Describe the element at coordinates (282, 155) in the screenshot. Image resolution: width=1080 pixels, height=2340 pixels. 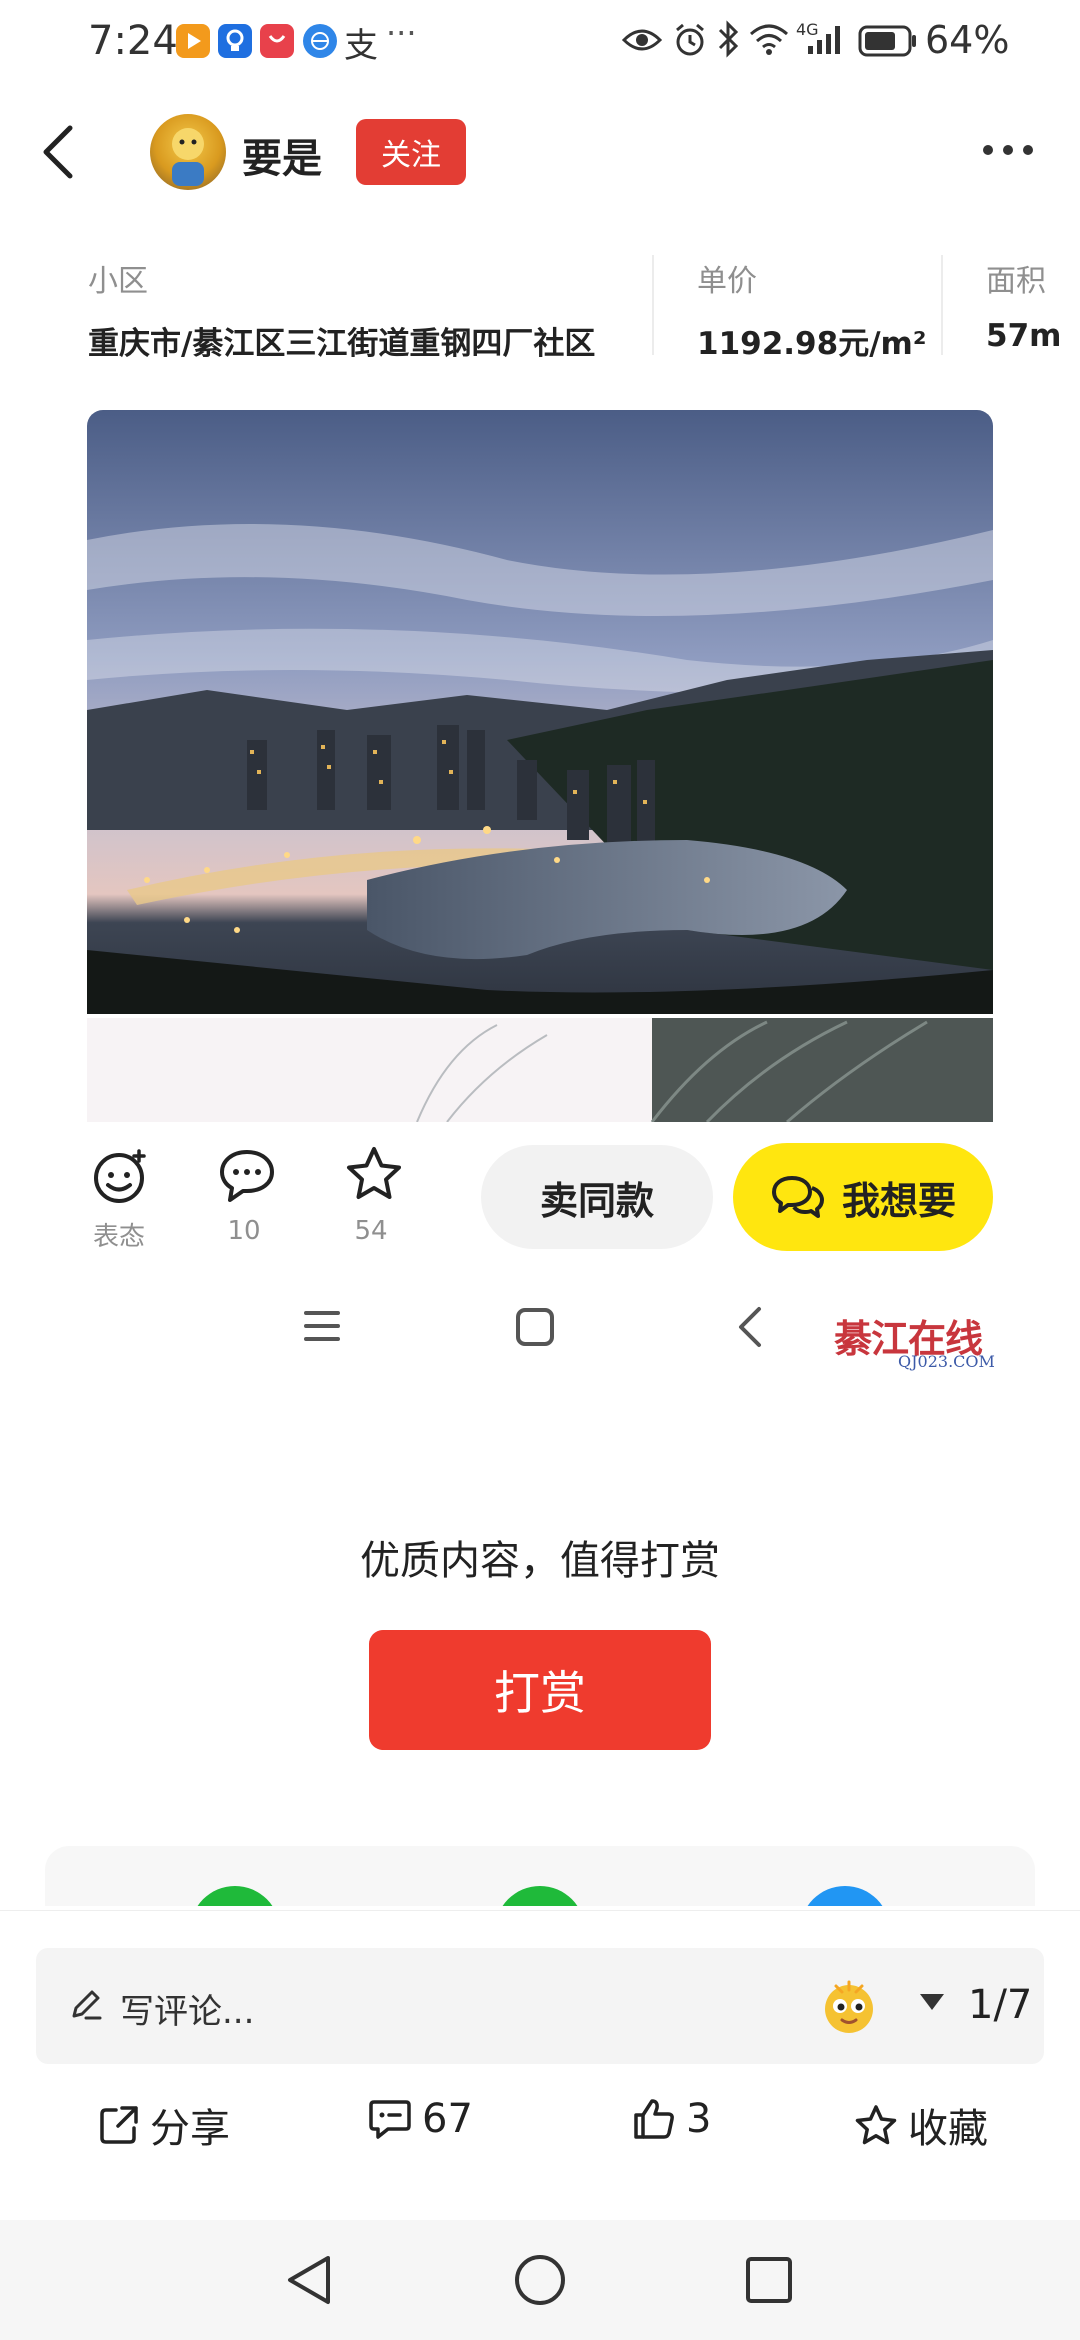
I see `user-name: 要是` at that location.